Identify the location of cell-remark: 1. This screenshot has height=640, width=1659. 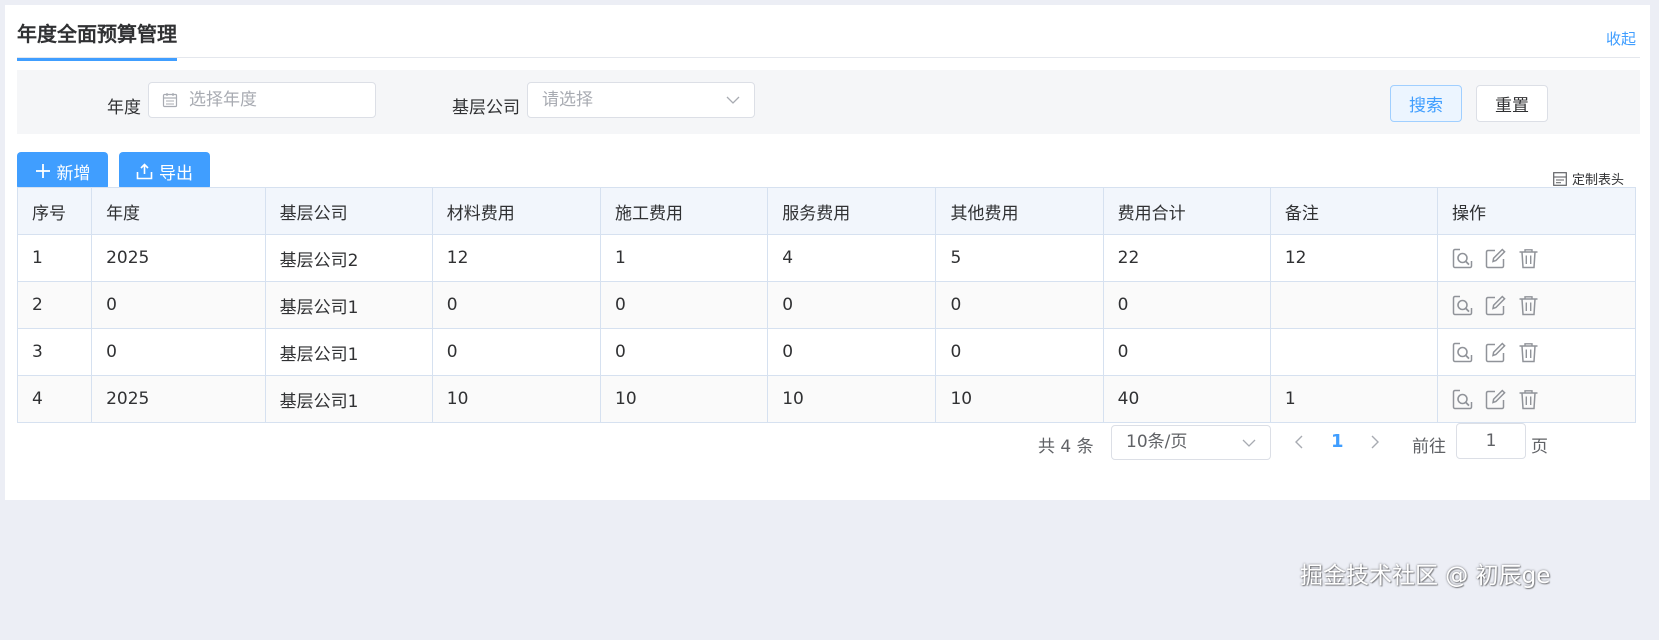
(1354, 399).